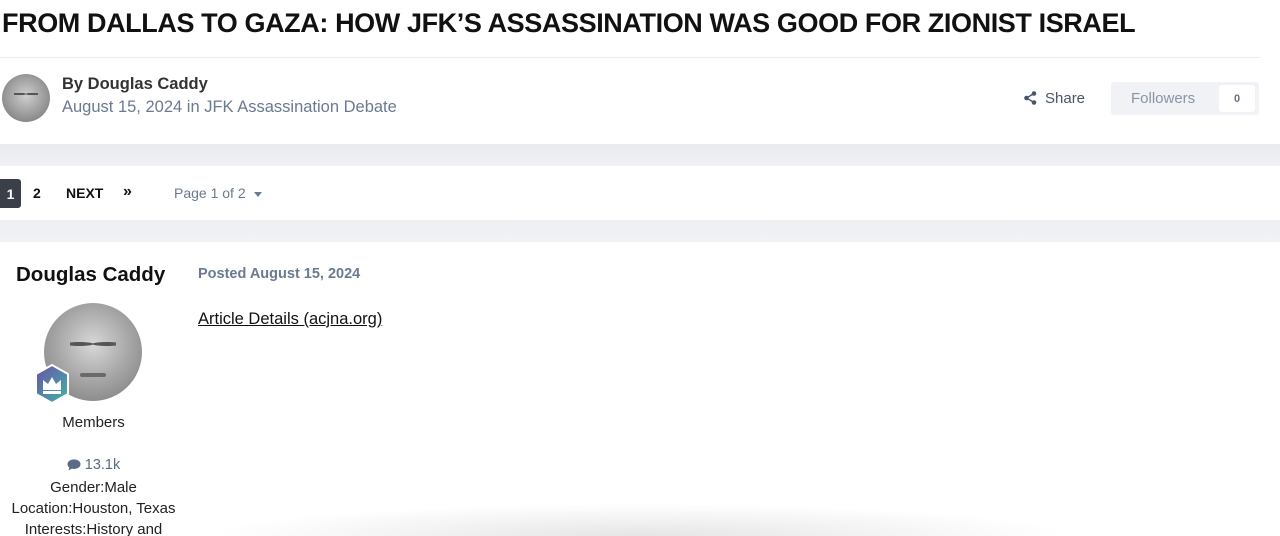  Describe the element at coordinates (74, 465) in the screenshot. I see `speech-bubble-icon` at that location.